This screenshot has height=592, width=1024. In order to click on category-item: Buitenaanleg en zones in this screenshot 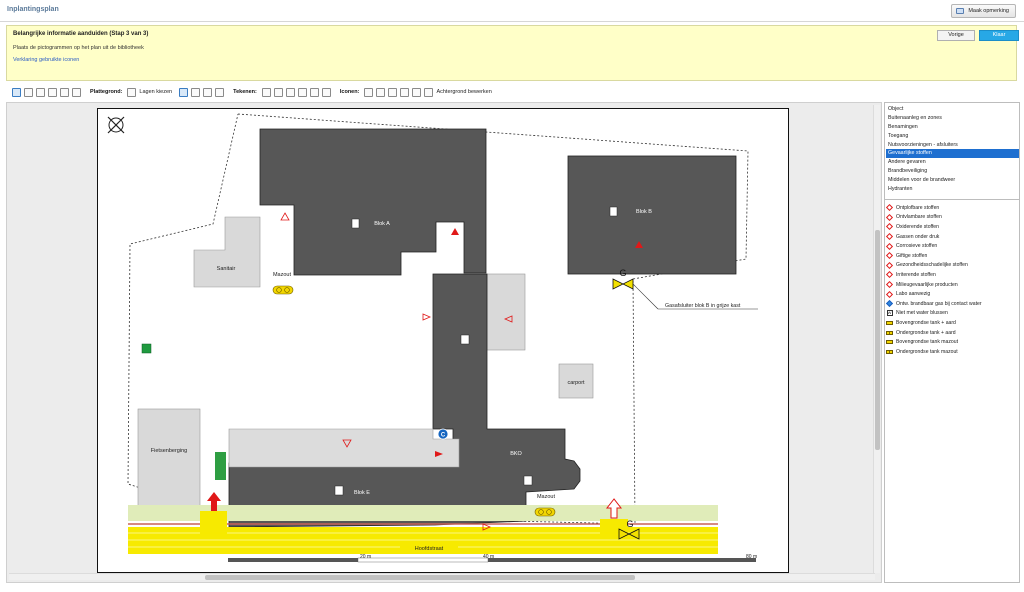, I will do `click(952, 118)`.